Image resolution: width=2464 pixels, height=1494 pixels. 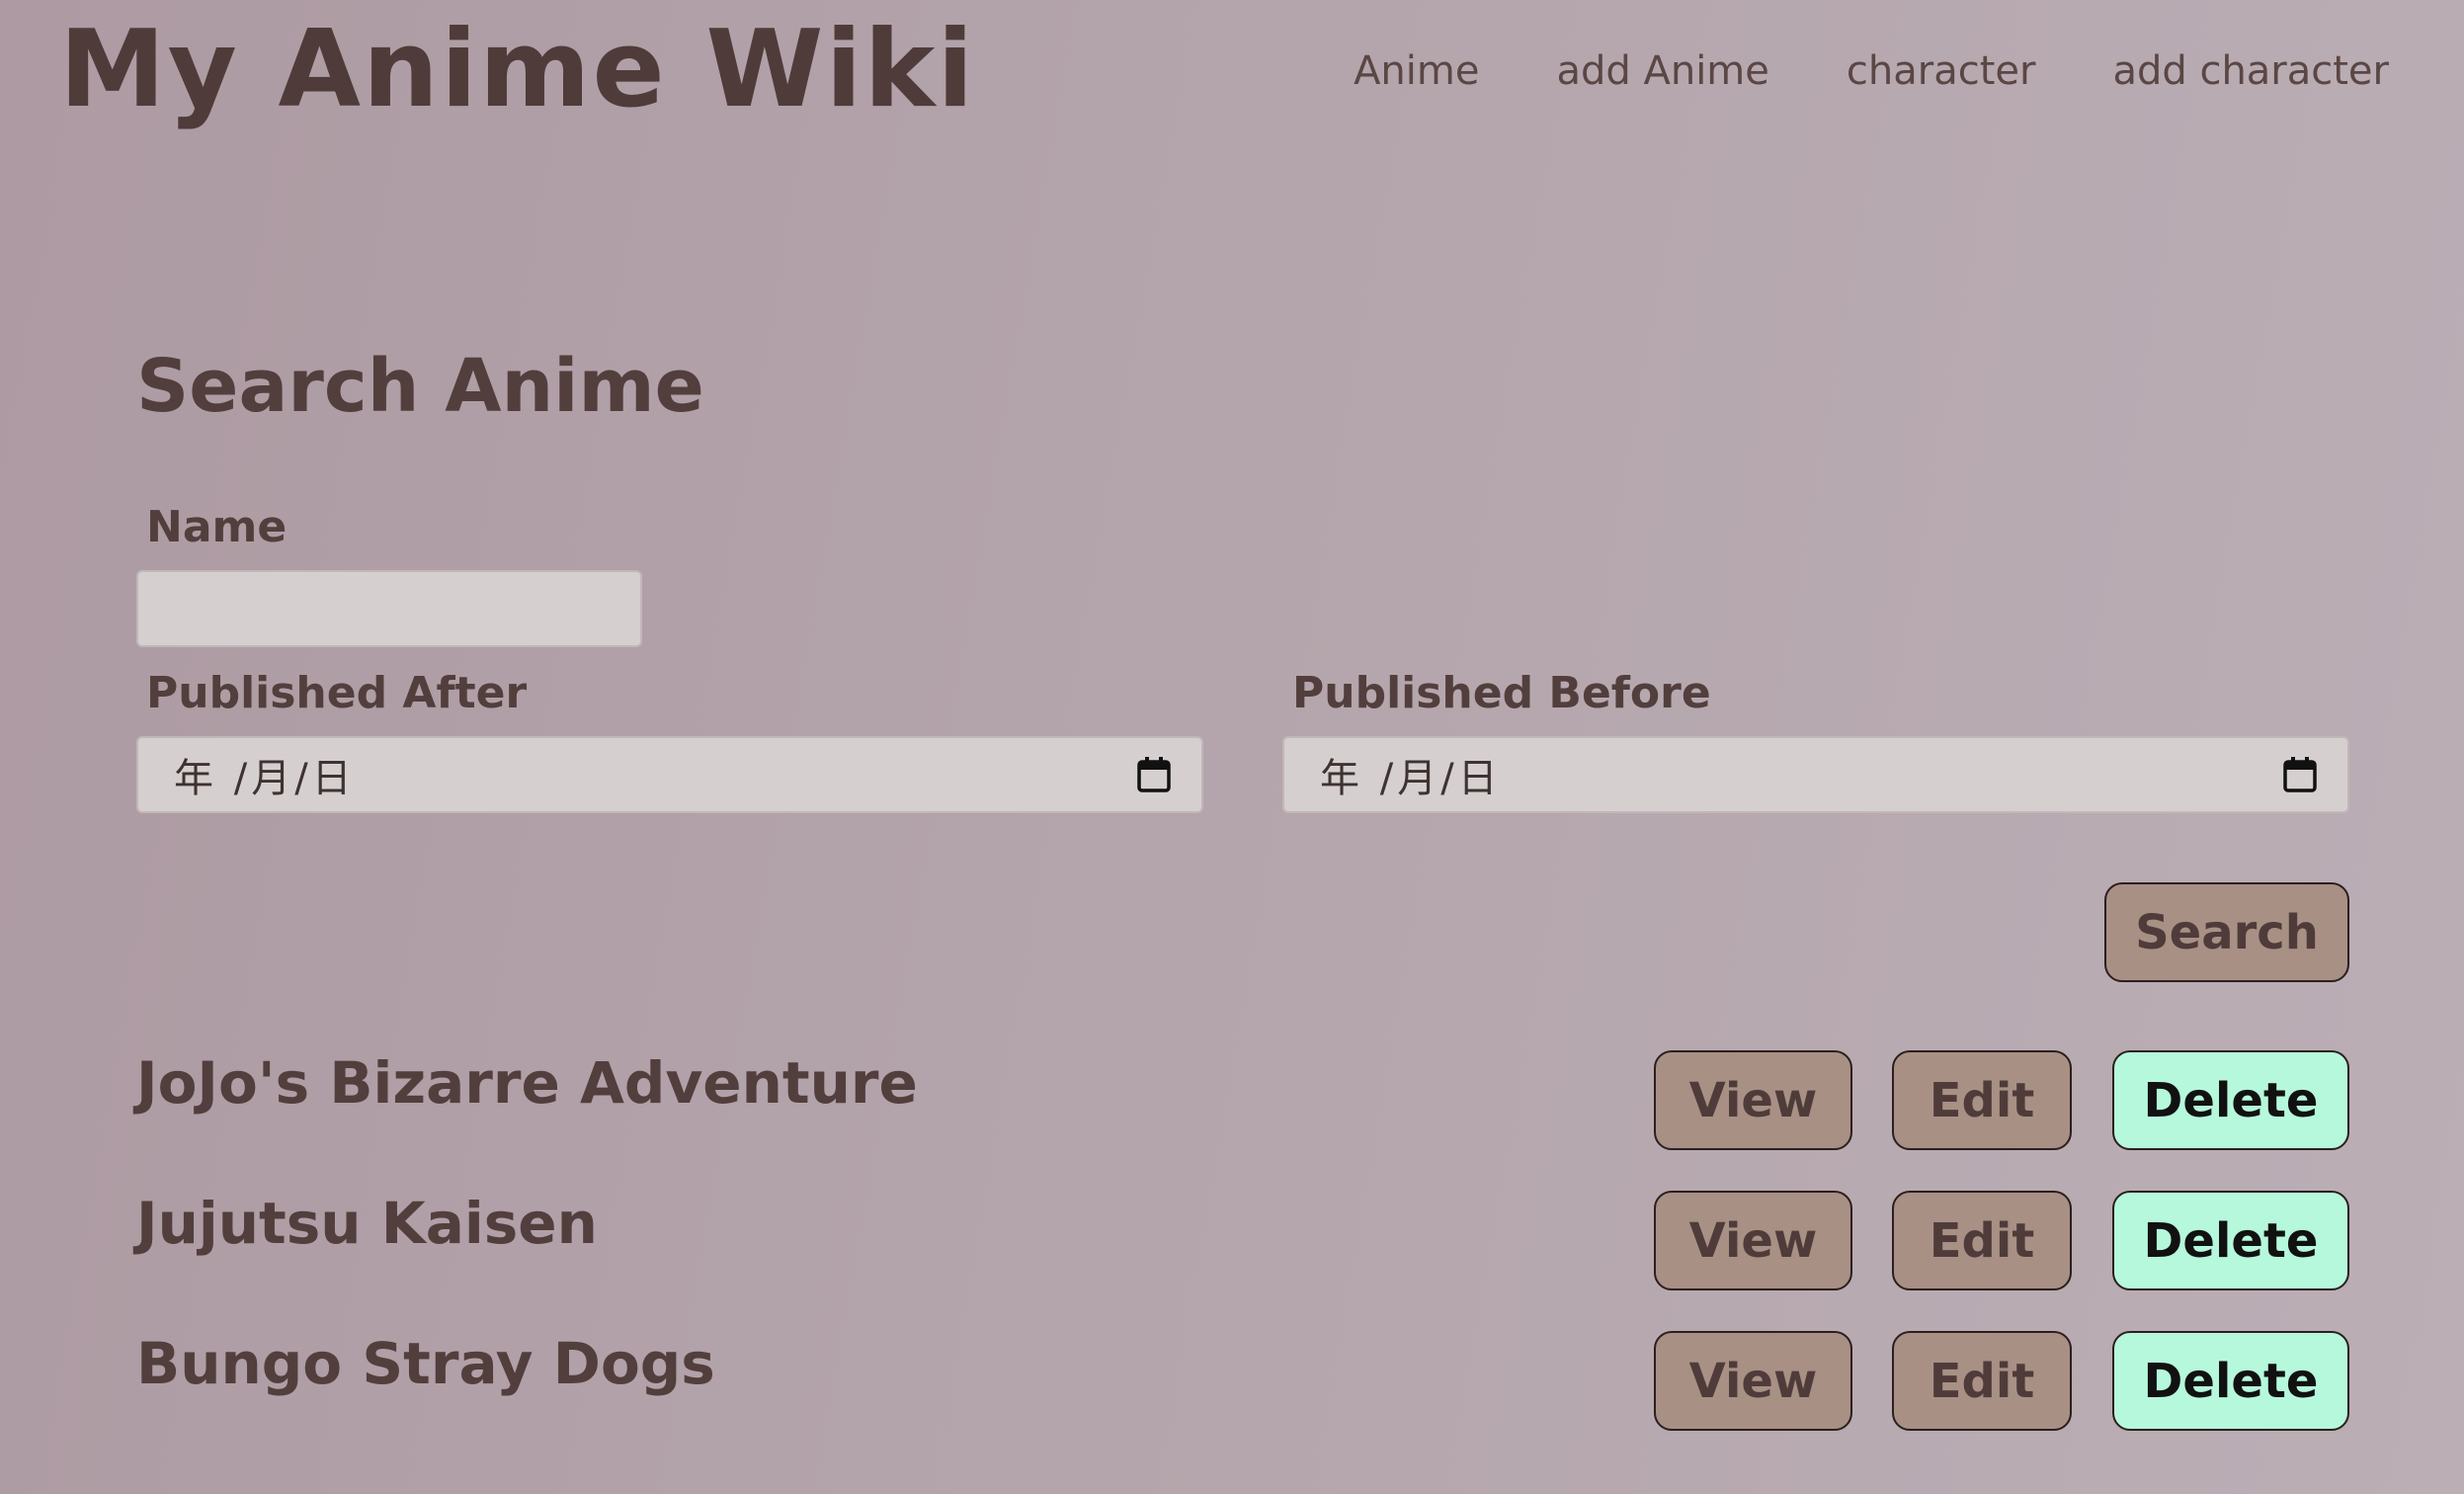 What do you see at coordinates (2226, 932) in the screenshot?
I see `search-button: Search` at bounding box center [2226, 932].